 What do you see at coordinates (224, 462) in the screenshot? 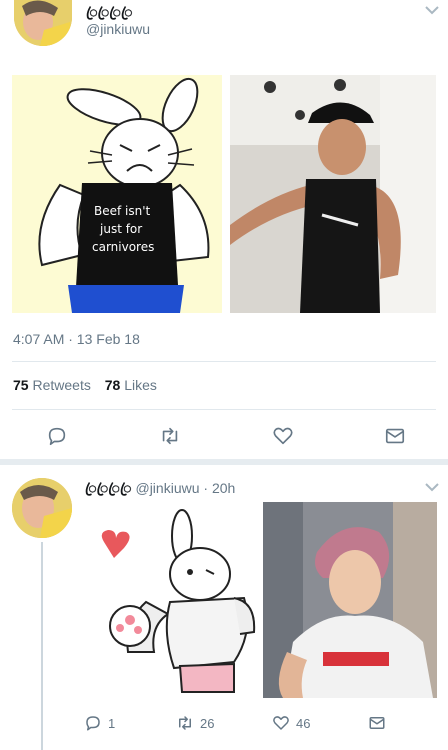
I see `tweet-separator` at bounding box center [224, 462].